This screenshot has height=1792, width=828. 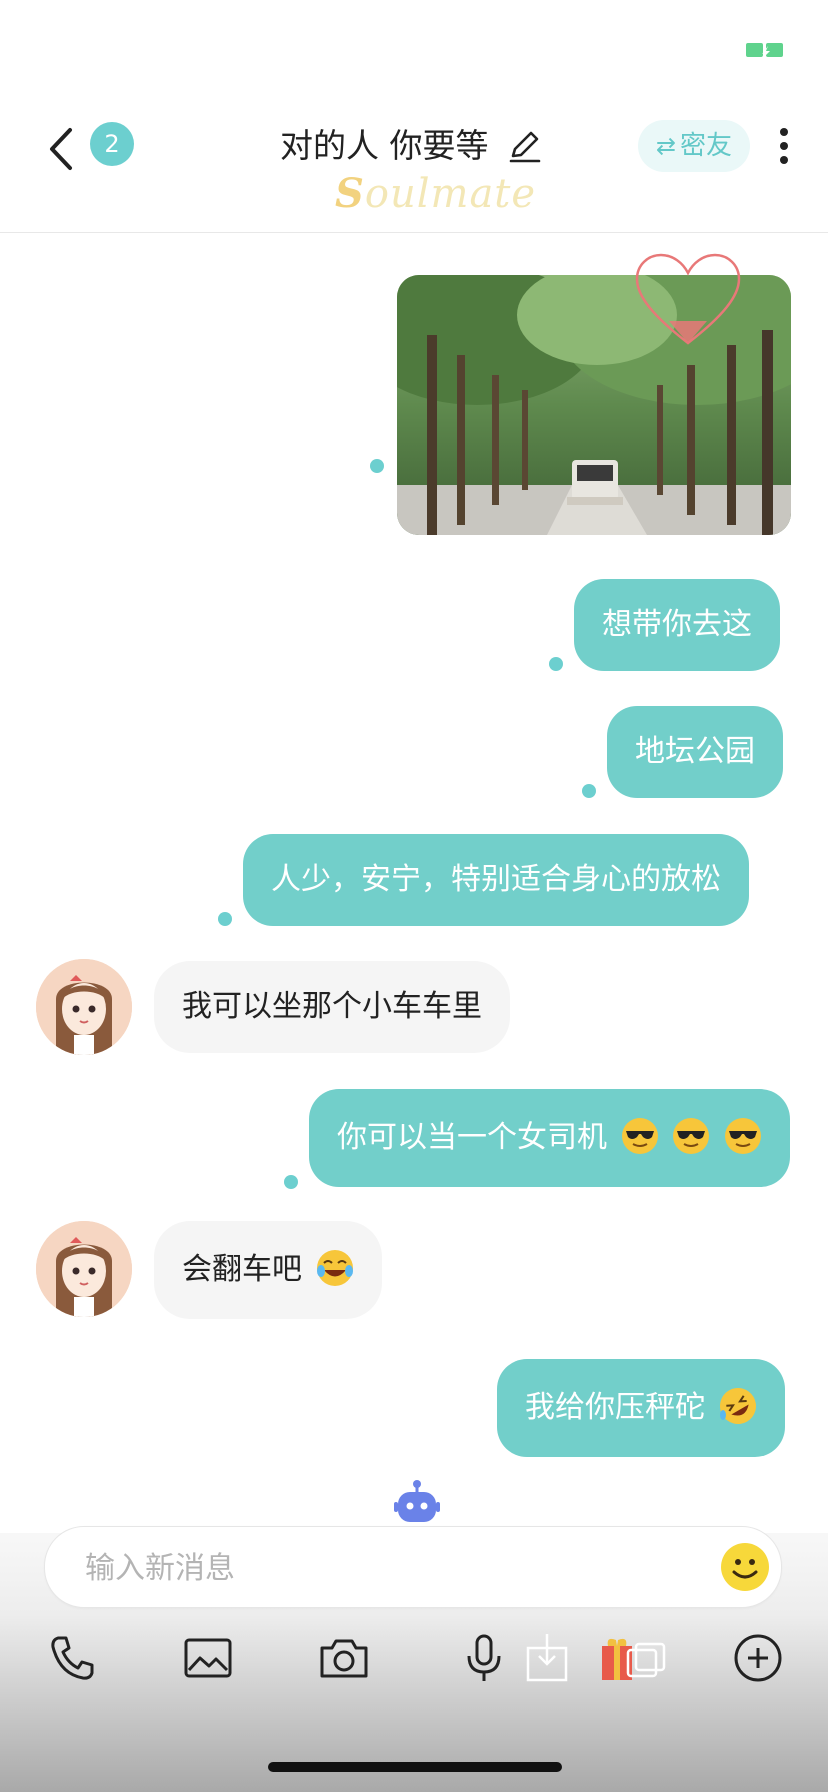 What do you see at coordinates (417, 1502) in the screenshot?
I see `robot-icon` at bounding box center [417, 1502].